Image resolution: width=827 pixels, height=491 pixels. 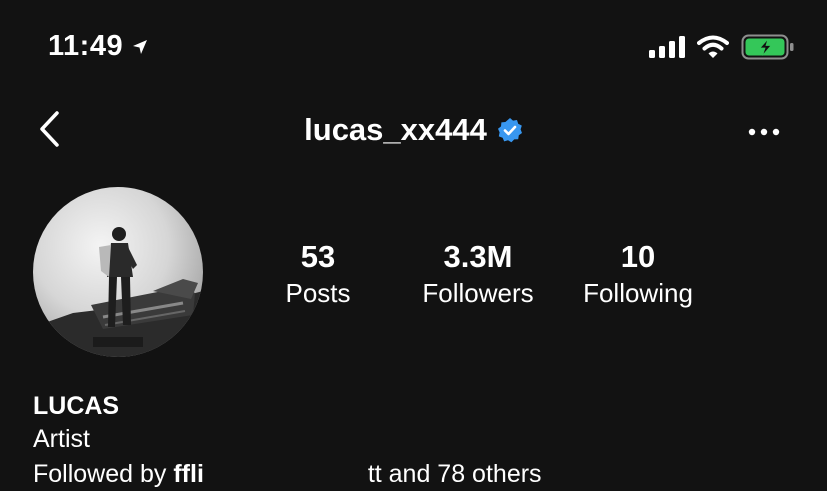 I want to click on stat-label: Posts, so click(x=318, y=293).